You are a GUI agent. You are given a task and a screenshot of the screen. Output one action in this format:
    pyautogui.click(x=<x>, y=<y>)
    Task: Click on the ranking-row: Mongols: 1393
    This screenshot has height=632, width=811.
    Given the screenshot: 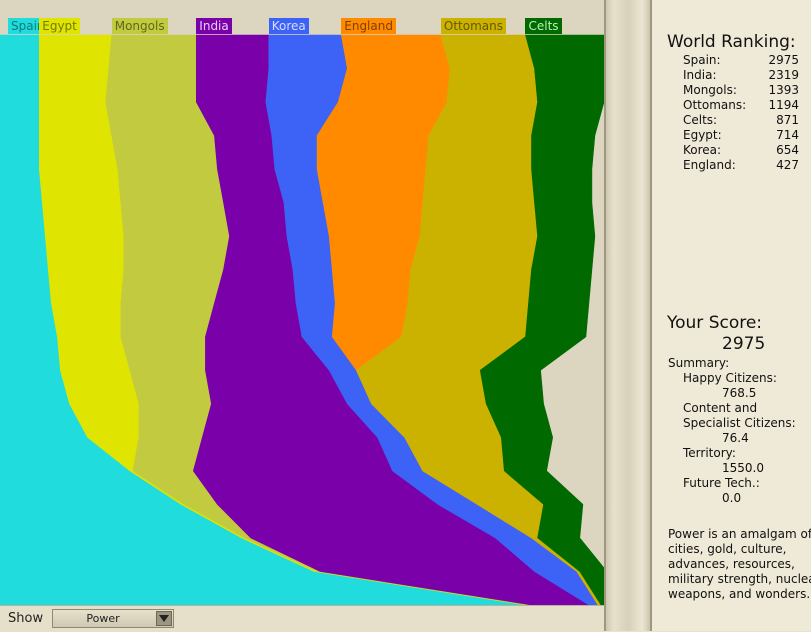 What is the action you would take?
    pyautogui.click(x=741, y=90)
    